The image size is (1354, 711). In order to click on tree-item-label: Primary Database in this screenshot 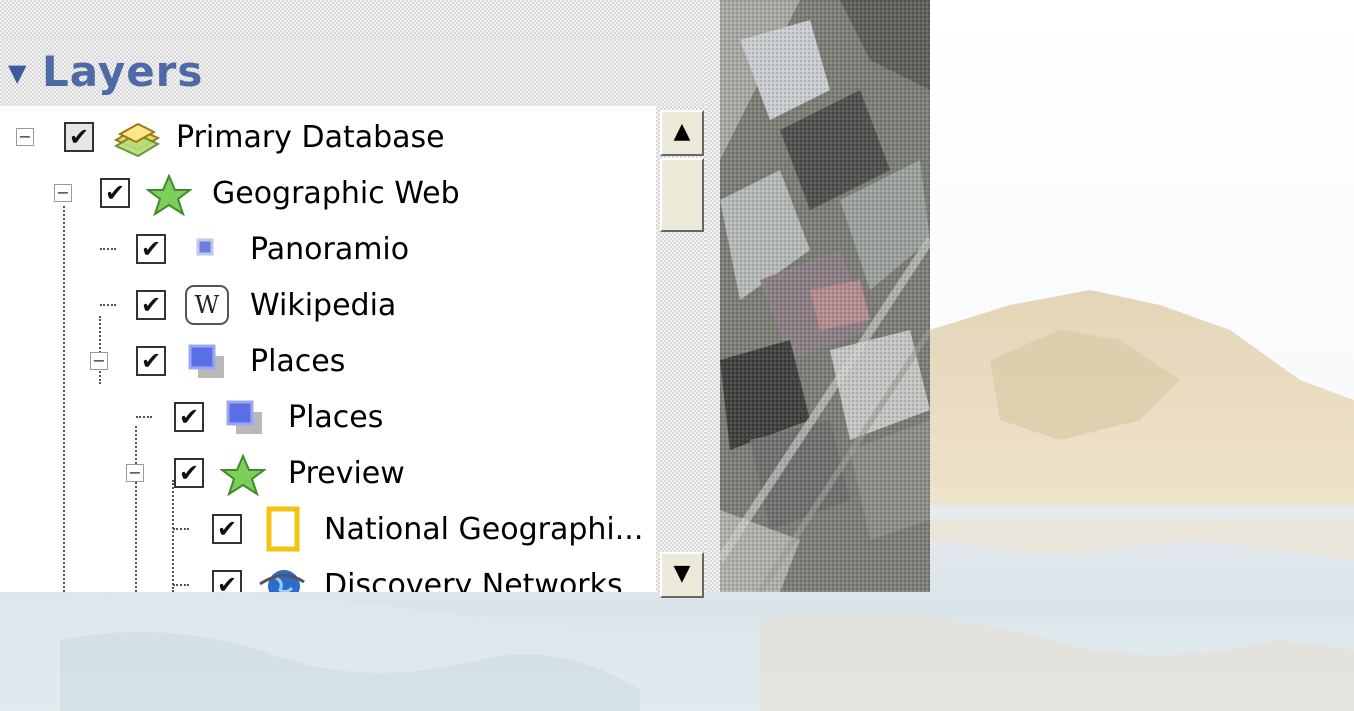, I will do `click(310, 137)`.